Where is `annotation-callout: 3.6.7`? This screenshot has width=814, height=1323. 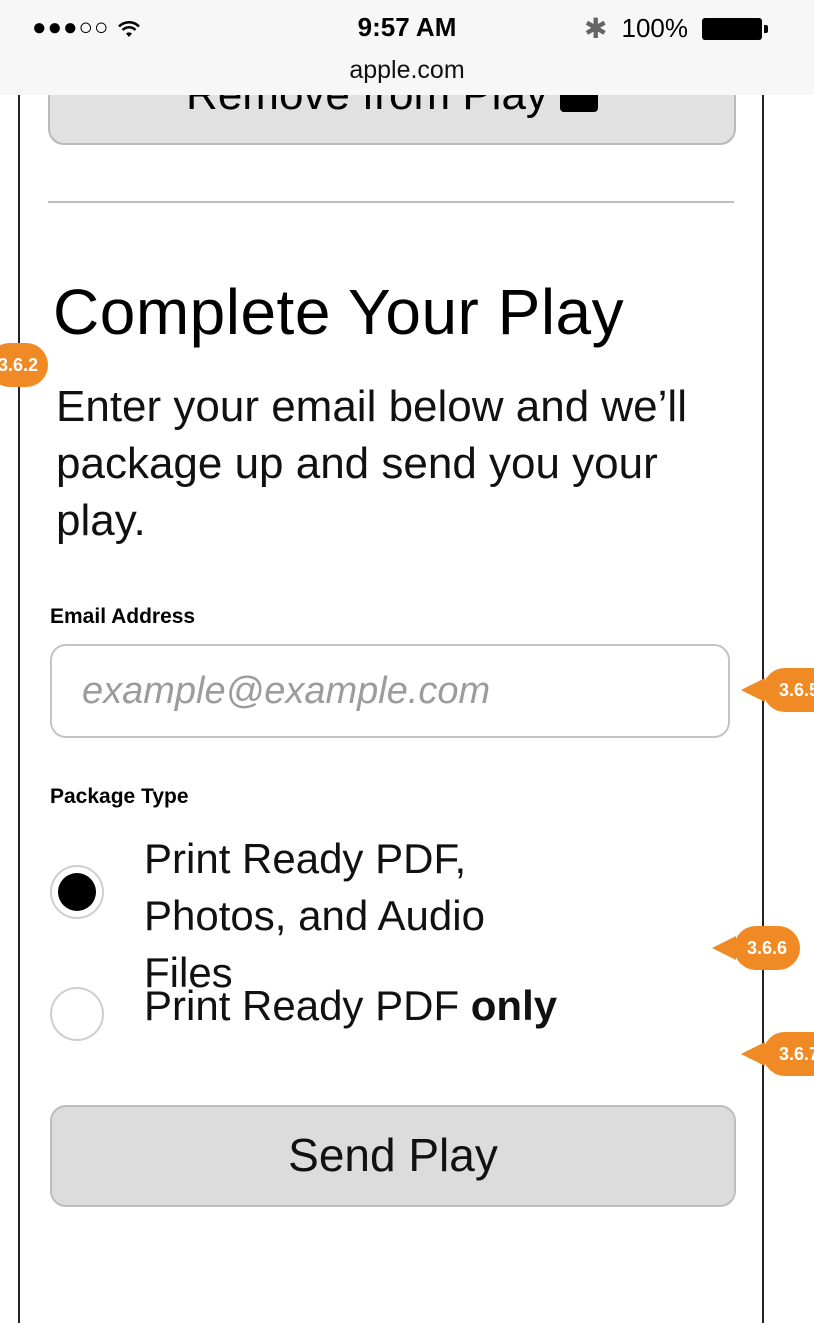
annotation-callout: 3.6.7 is located at coordinates (777, 1054).